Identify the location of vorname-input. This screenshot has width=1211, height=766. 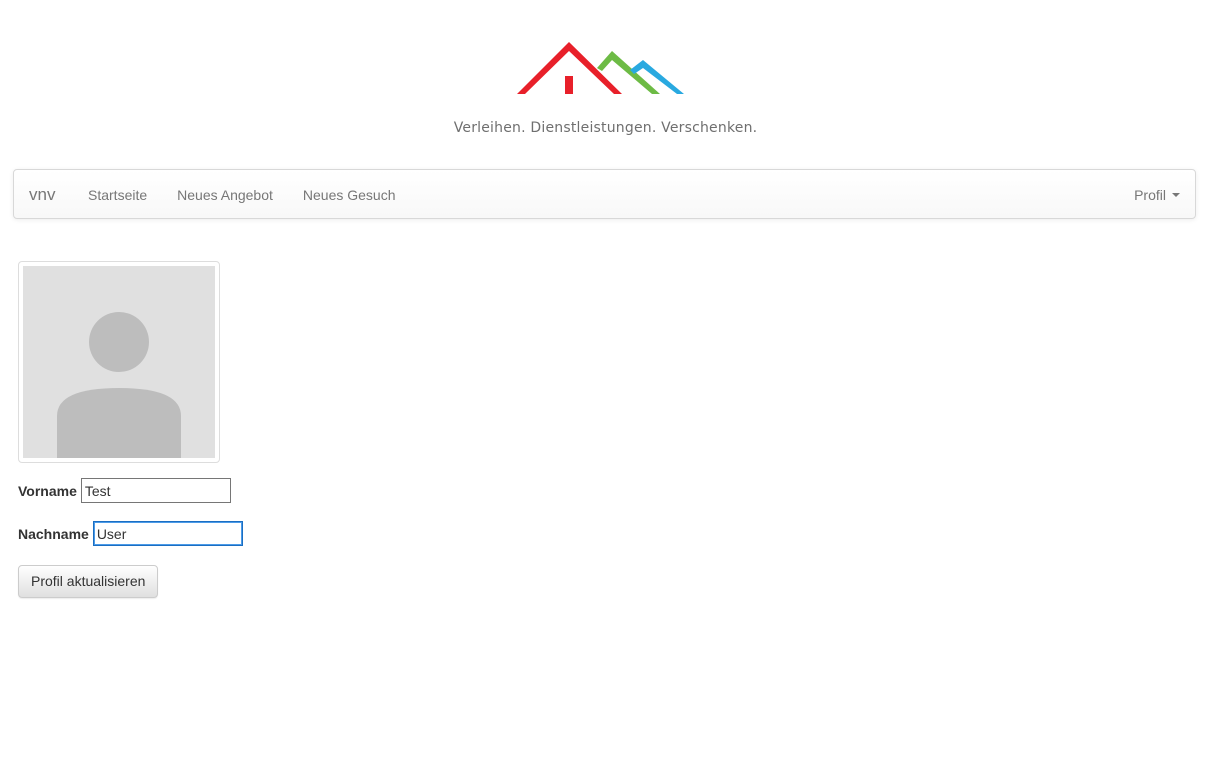
(155, 490).